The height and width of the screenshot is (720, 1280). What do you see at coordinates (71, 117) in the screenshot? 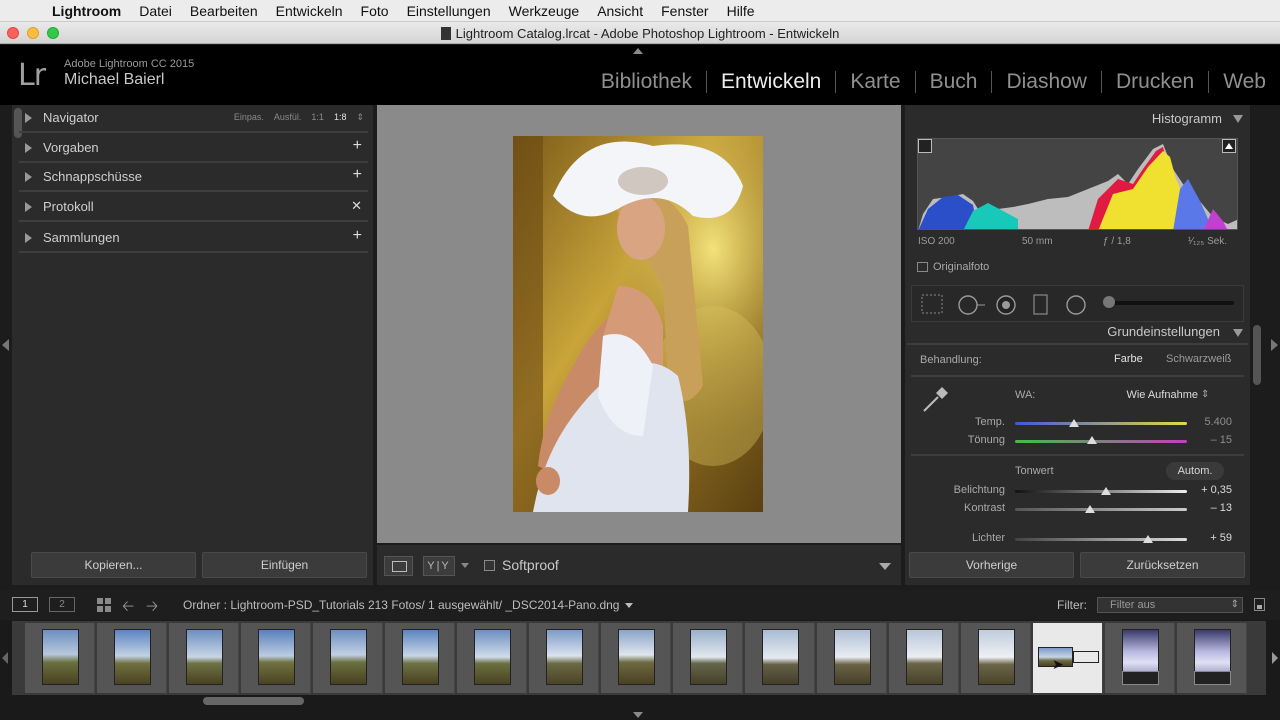
I see `navigator-label: Navigator` at bounding box center [71, 117].